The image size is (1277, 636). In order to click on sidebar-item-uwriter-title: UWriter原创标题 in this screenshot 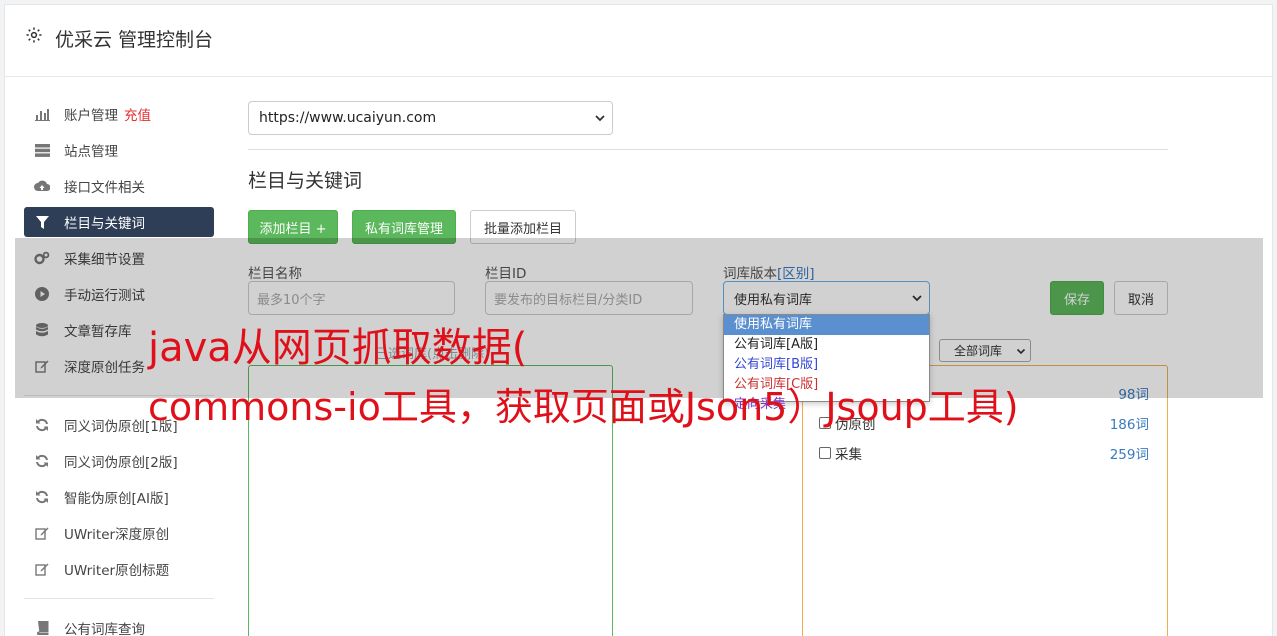, I will do `click(119, 569)`.